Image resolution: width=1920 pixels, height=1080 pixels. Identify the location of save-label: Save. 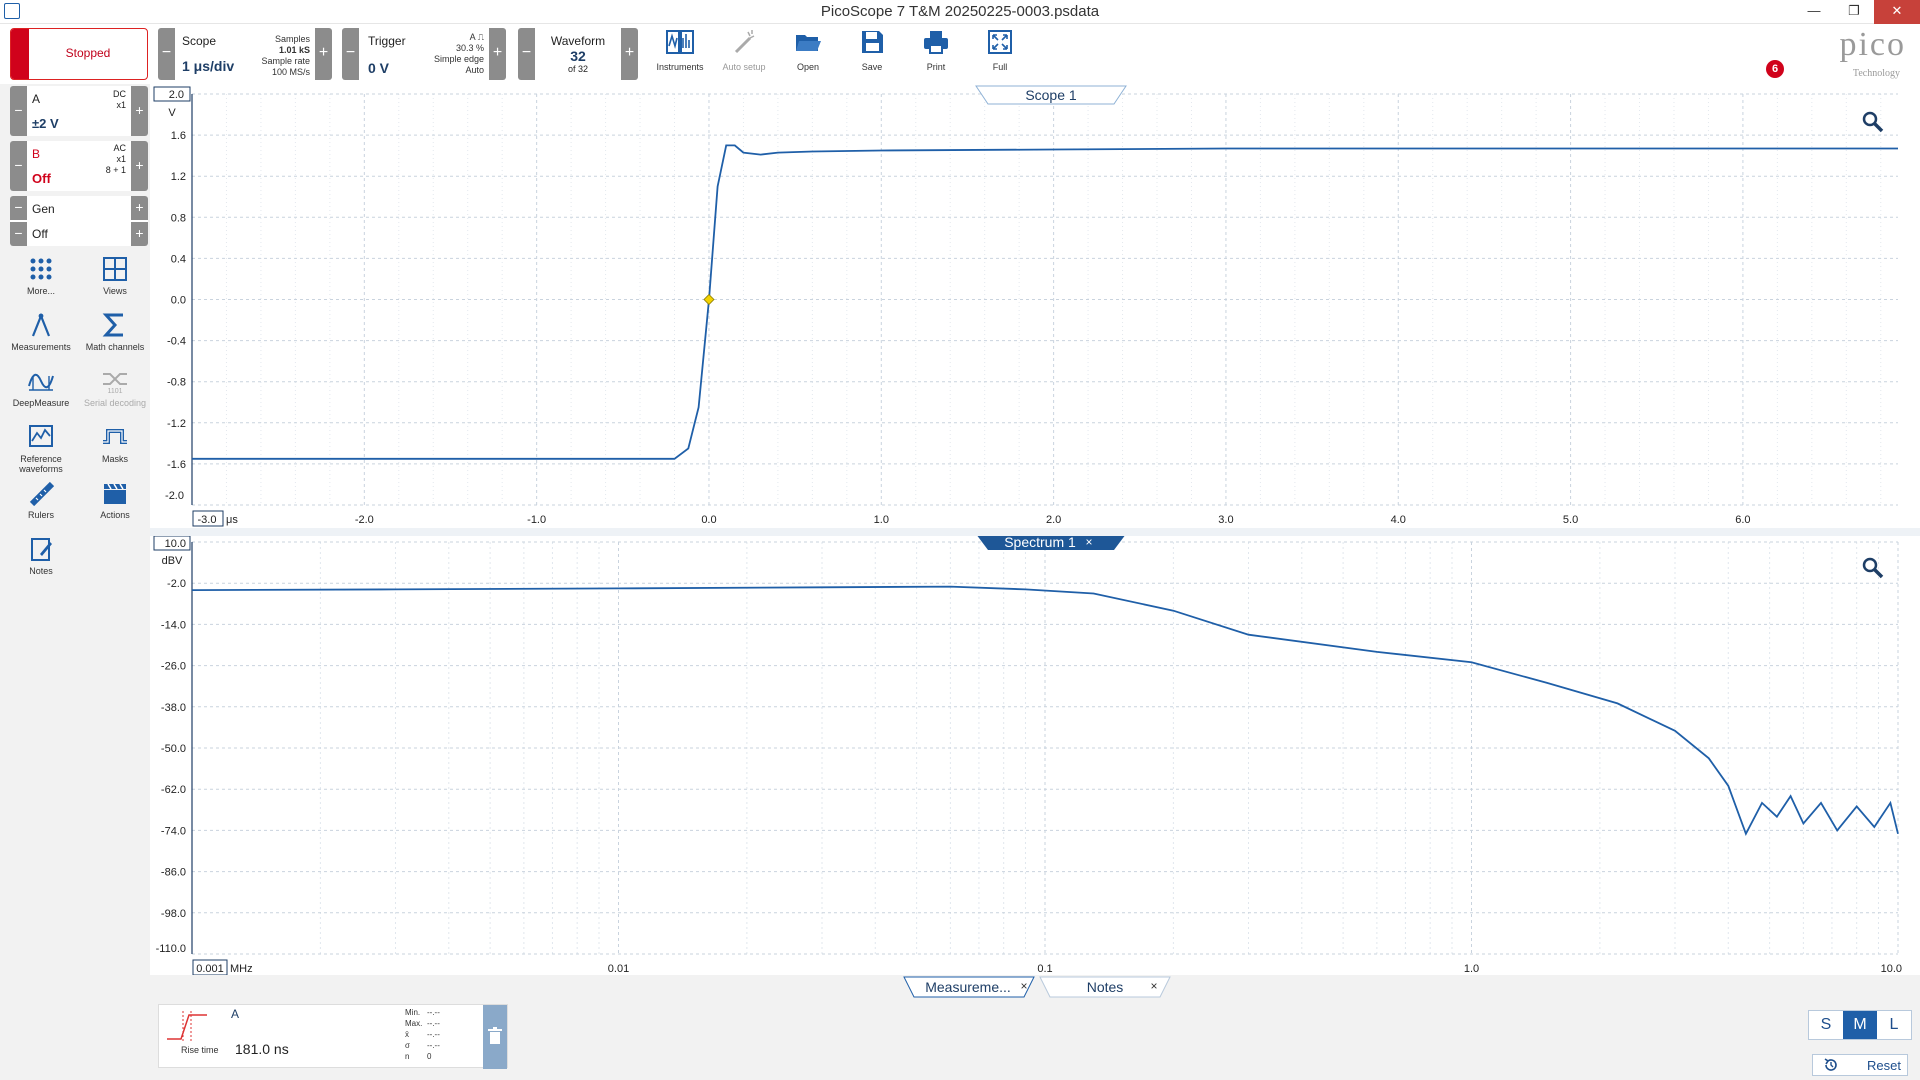
(872, 67).